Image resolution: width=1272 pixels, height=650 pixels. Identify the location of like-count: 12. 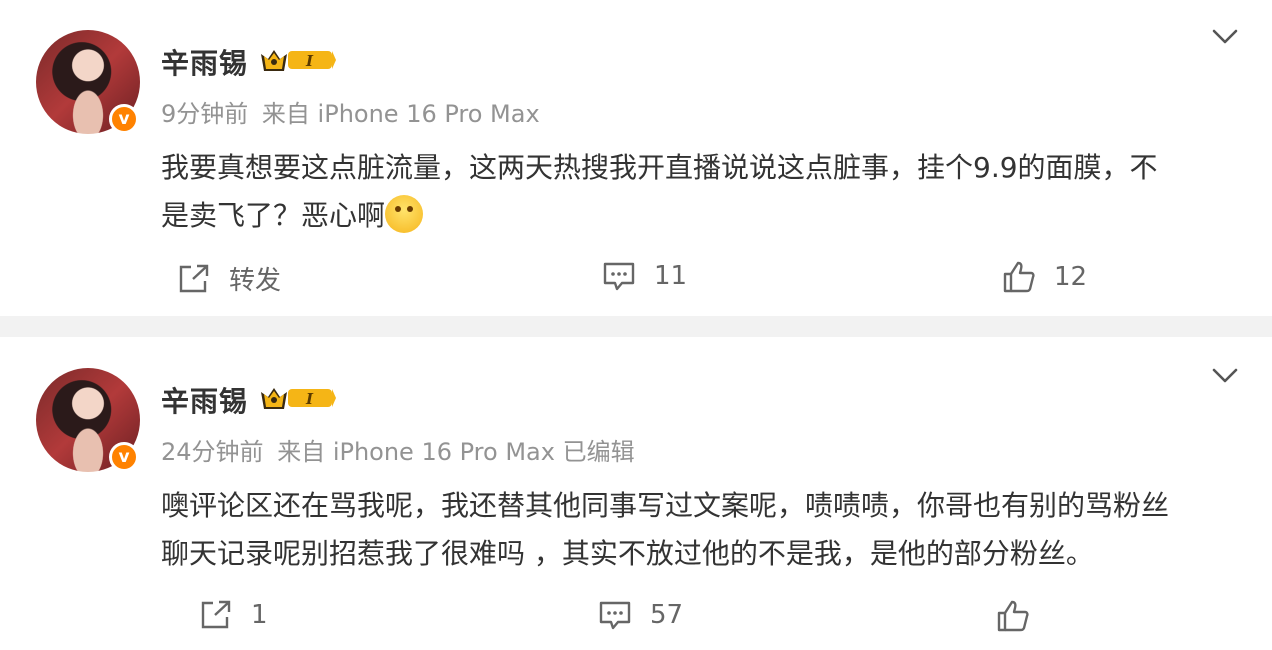
(1071, 277).